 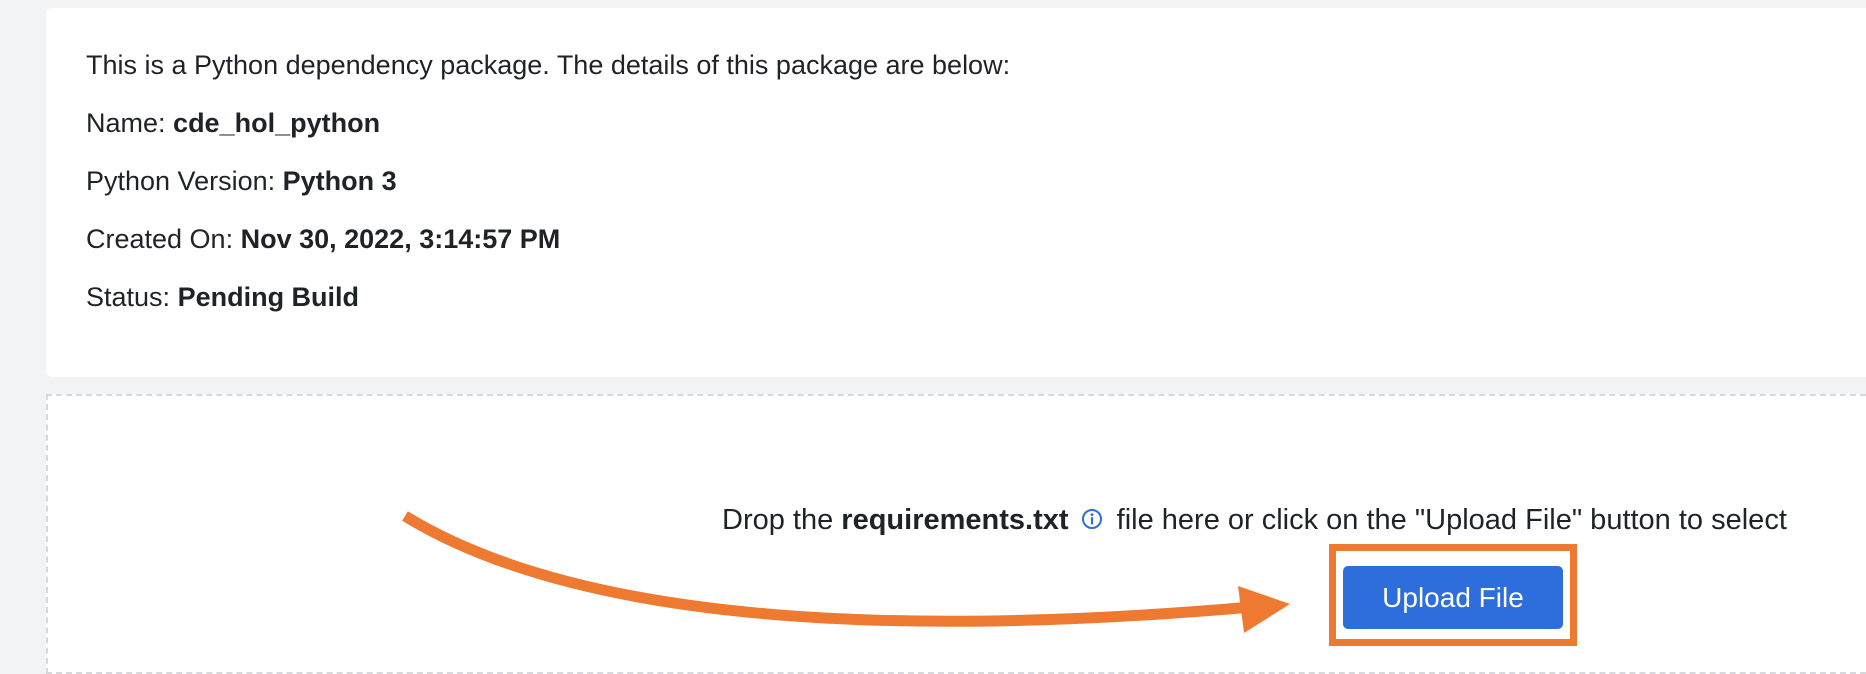 I want to click on python-version-value: Python 3, so click(x=339, y=181).